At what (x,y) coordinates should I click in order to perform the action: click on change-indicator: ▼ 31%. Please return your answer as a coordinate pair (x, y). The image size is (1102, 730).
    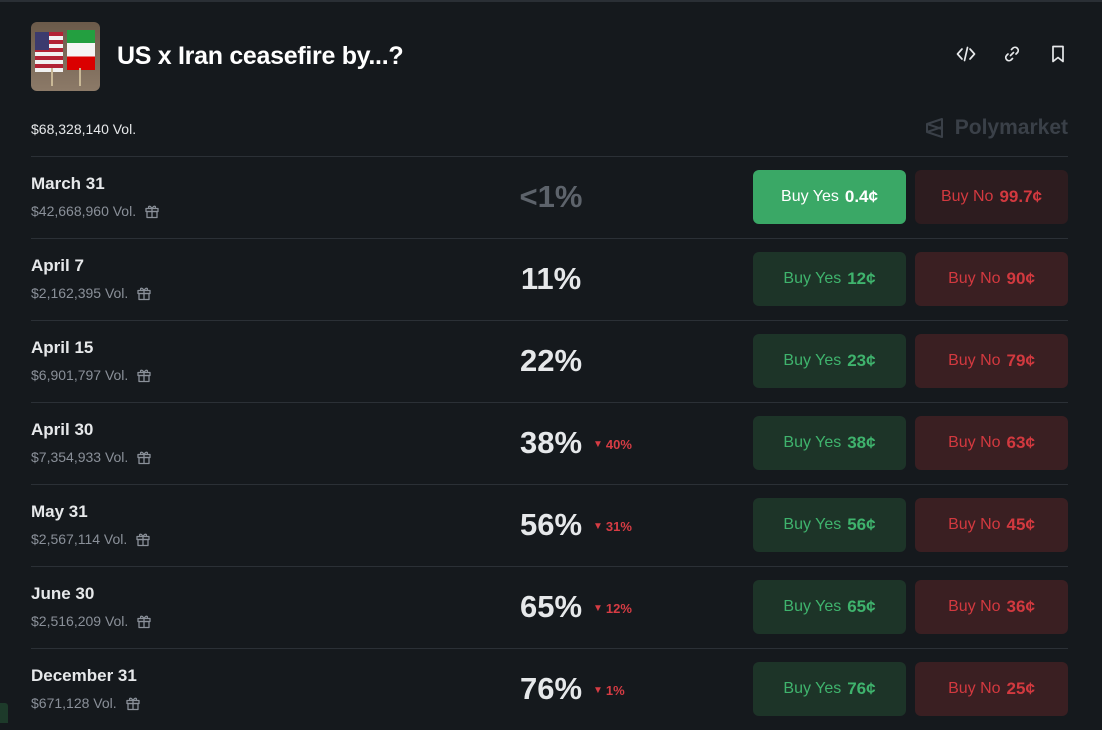
    Looking at the image, I should click on (612, 526).